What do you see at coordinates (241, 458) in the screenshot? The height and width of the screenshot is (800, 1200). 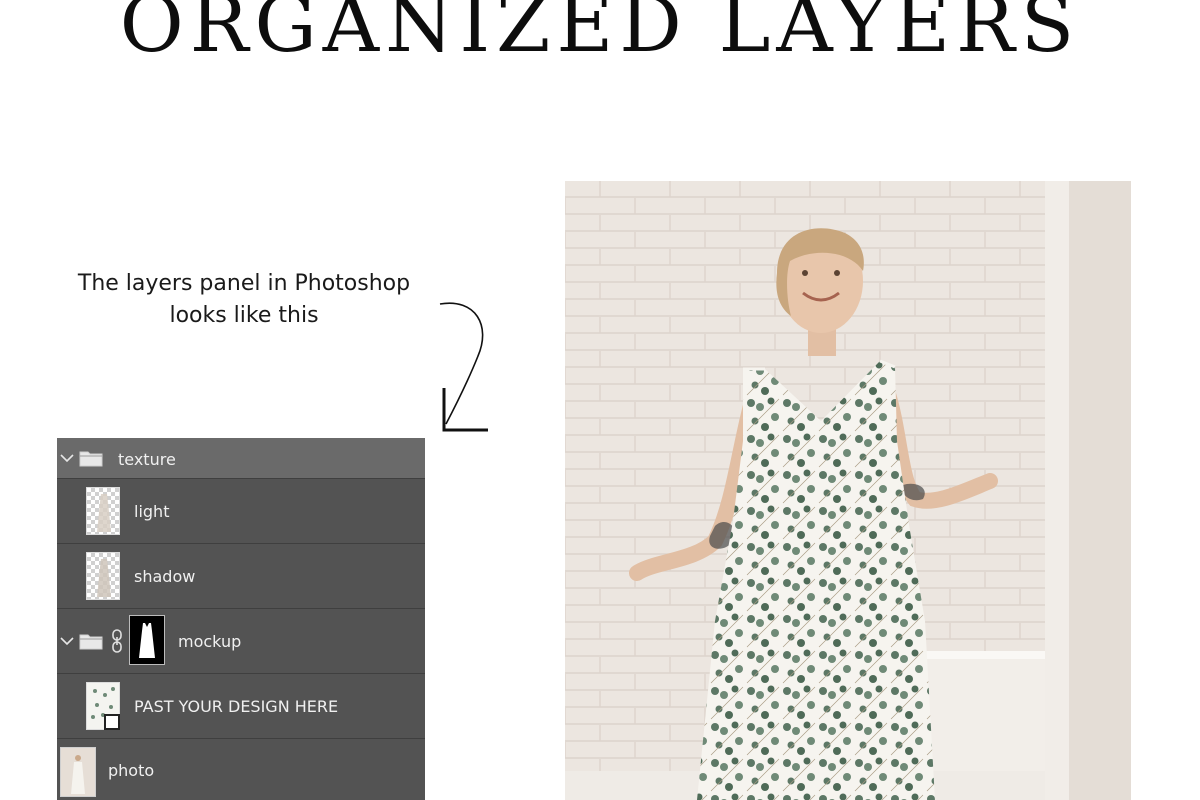 I see `layer-group-texture: texture` at bounding box center [241, 458].